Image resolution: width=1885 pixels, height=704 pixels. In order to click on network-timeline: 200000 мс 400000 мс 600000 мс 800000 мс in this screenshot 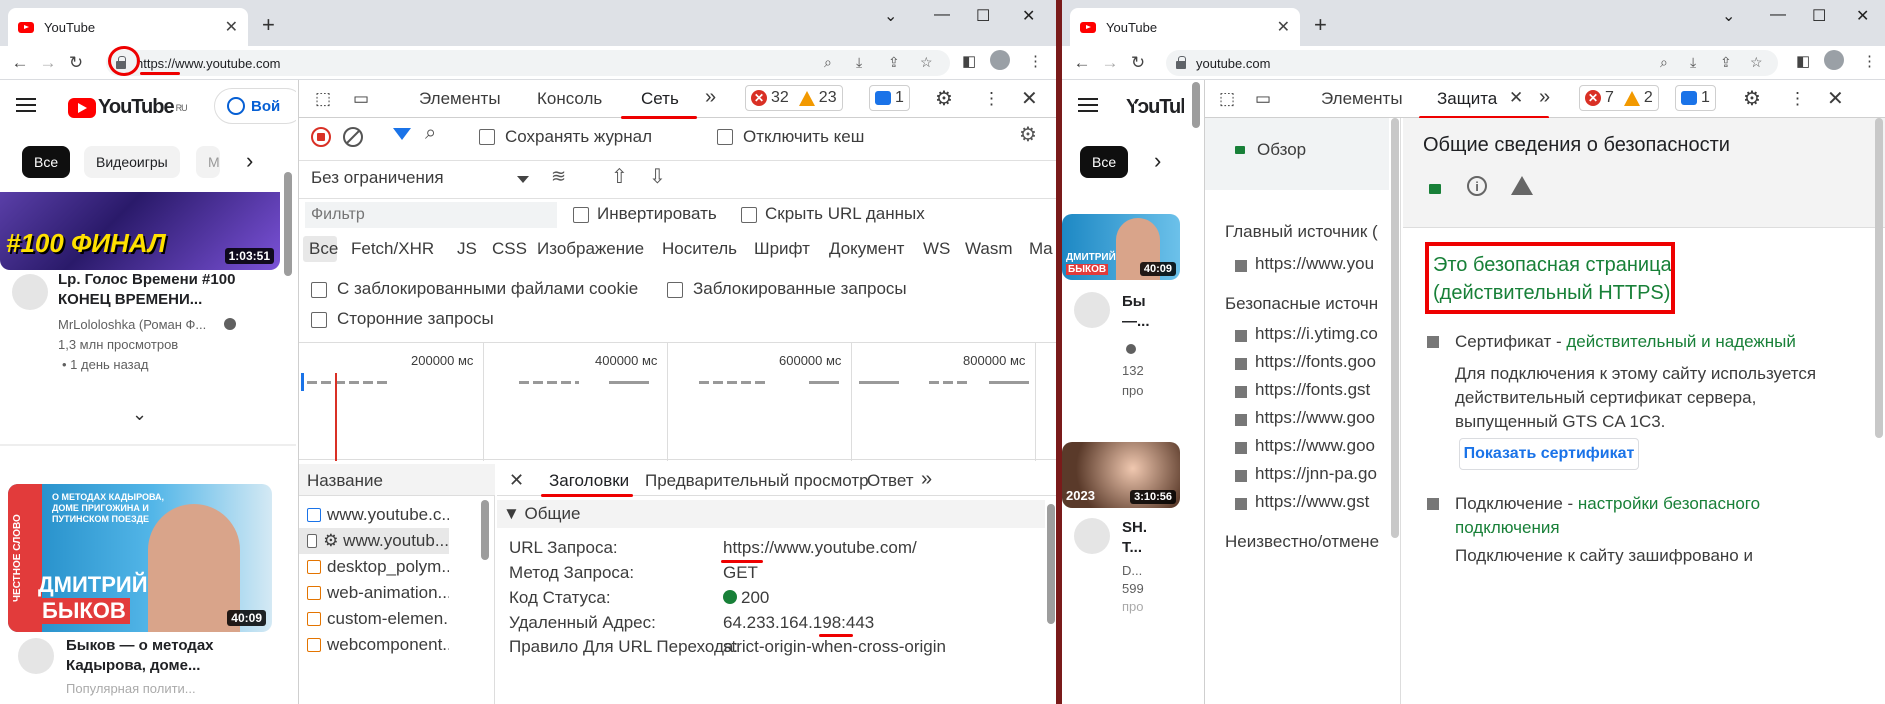, I will do `click(677, 401)`.